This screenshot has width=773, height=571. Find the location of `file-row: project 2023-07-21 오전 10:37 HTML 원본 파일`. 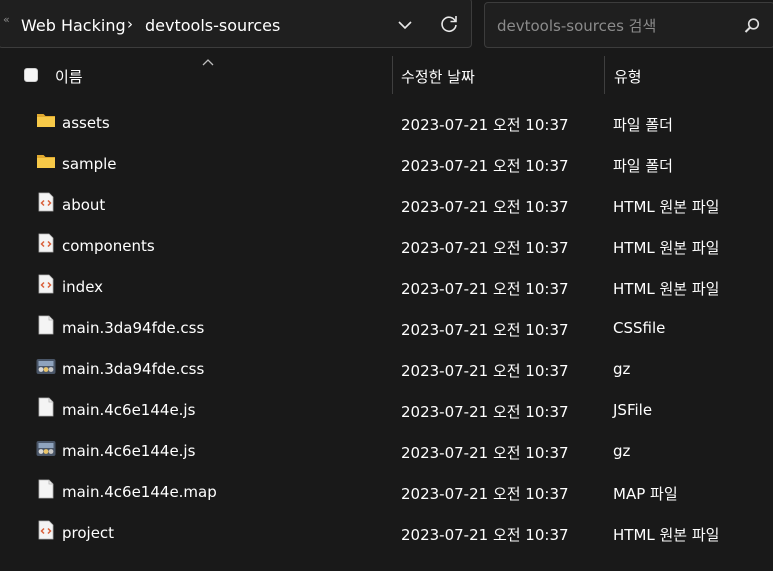

file-row: project 2023-07-21 오전 10:37 HTML 원본 파일 is located at coordinates (386, 532).